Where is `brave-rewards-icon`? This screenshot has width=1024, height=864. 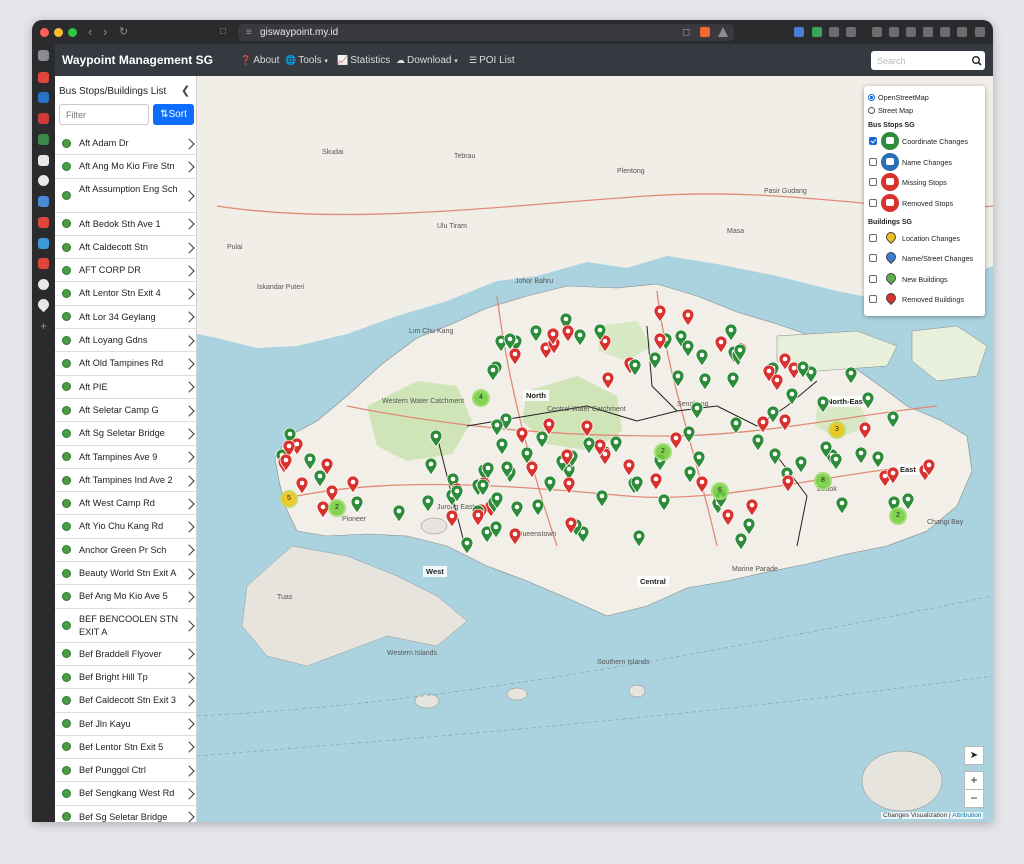 brave-rewards-icon is located at coordinates (723, 32).